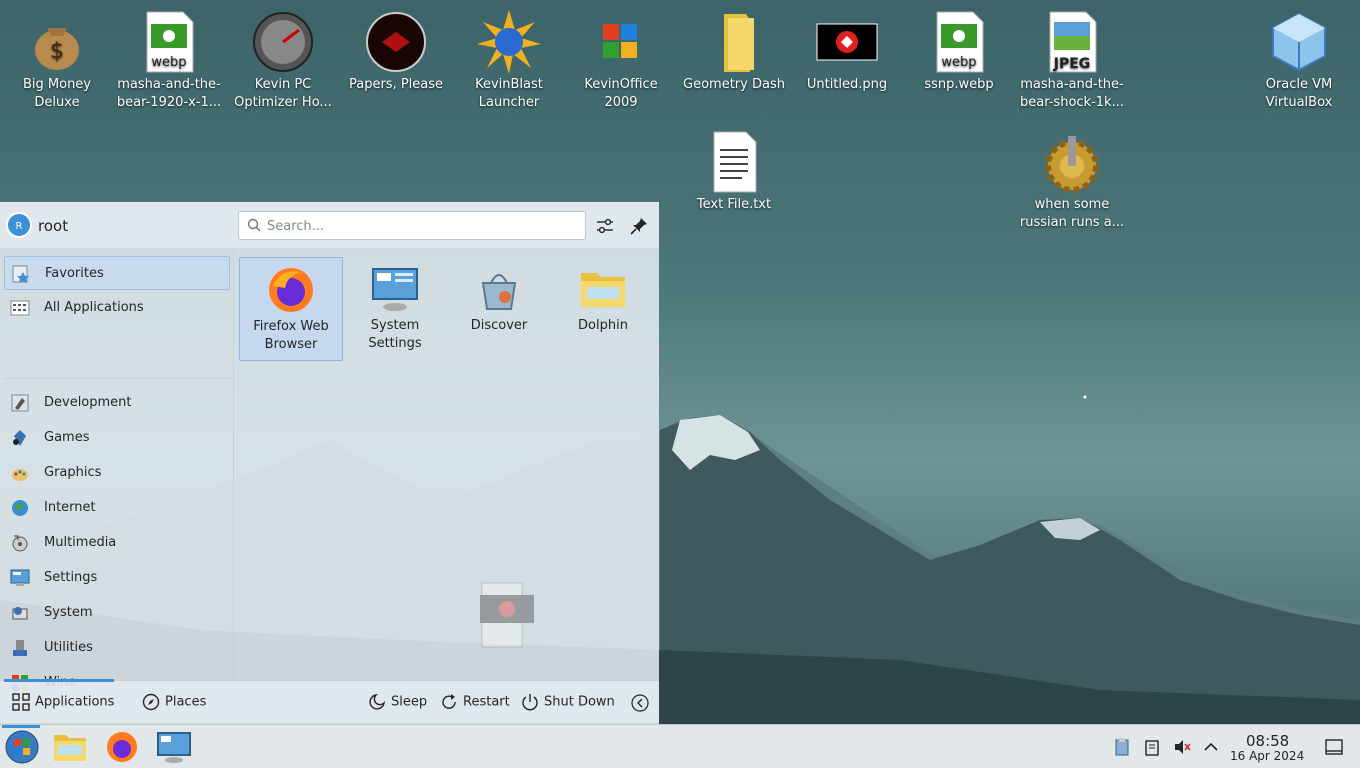 The width and height of the screenshot is (1360, 768). I want to click on settings-icon, so click(20, 577).